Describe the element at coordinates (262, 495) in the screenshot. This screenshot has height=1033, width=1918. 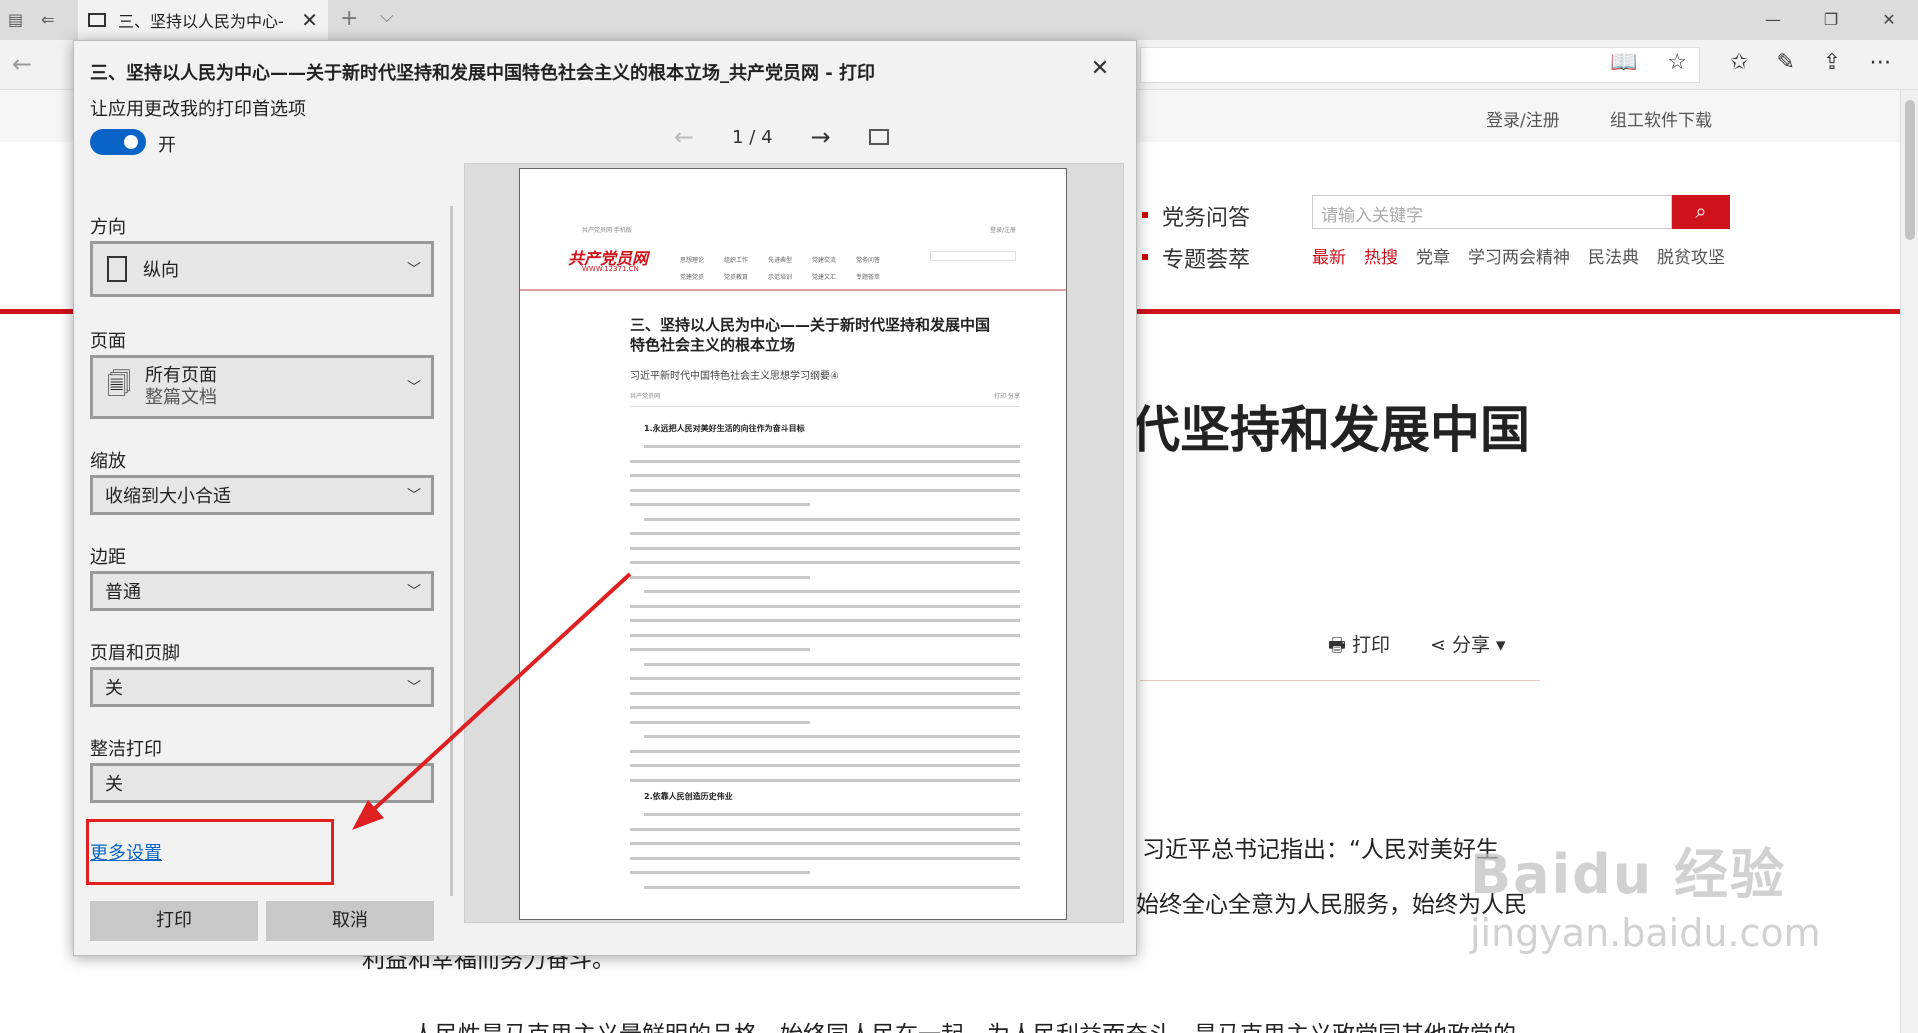
I see `scale-select: 收缩到大小合适 ﹀` at that location.